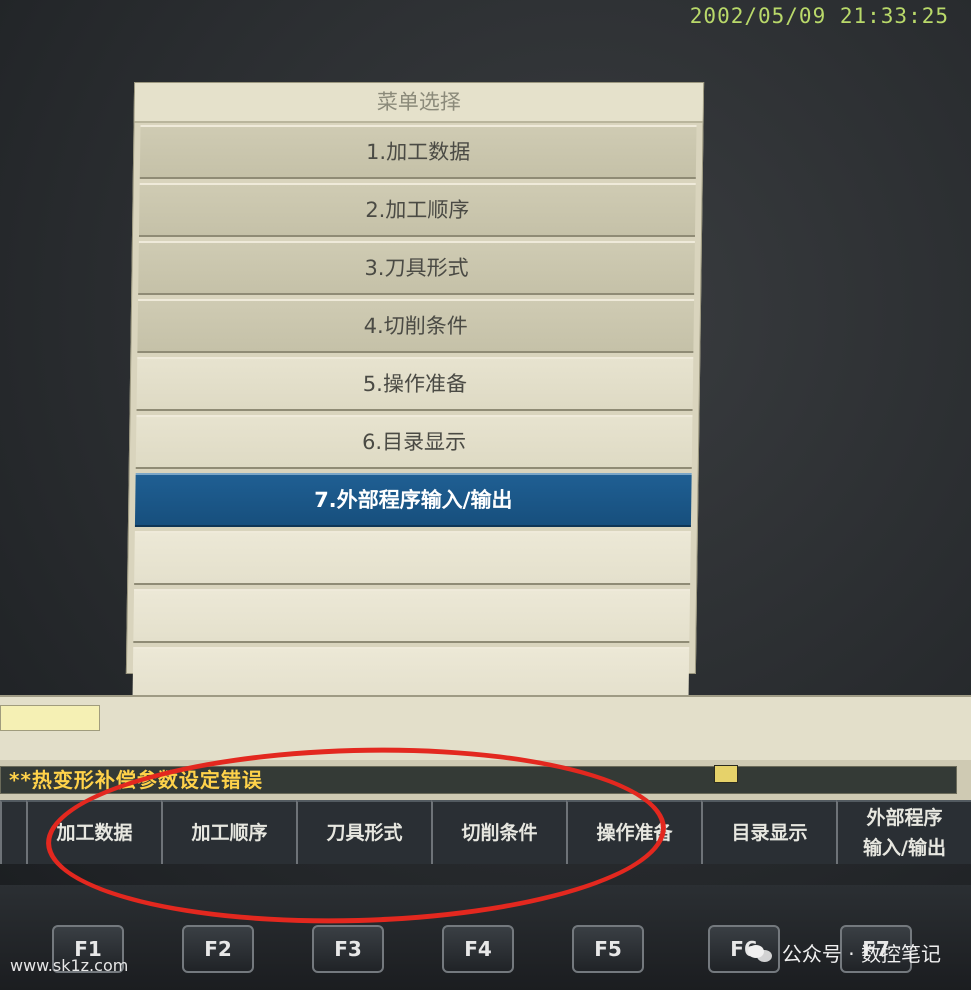  What do you see at coordinates (903, 832) in the screenshot?
I see `softkey-external-program-io: 外部程序 输入/输出` at bounding box center [903, 832].